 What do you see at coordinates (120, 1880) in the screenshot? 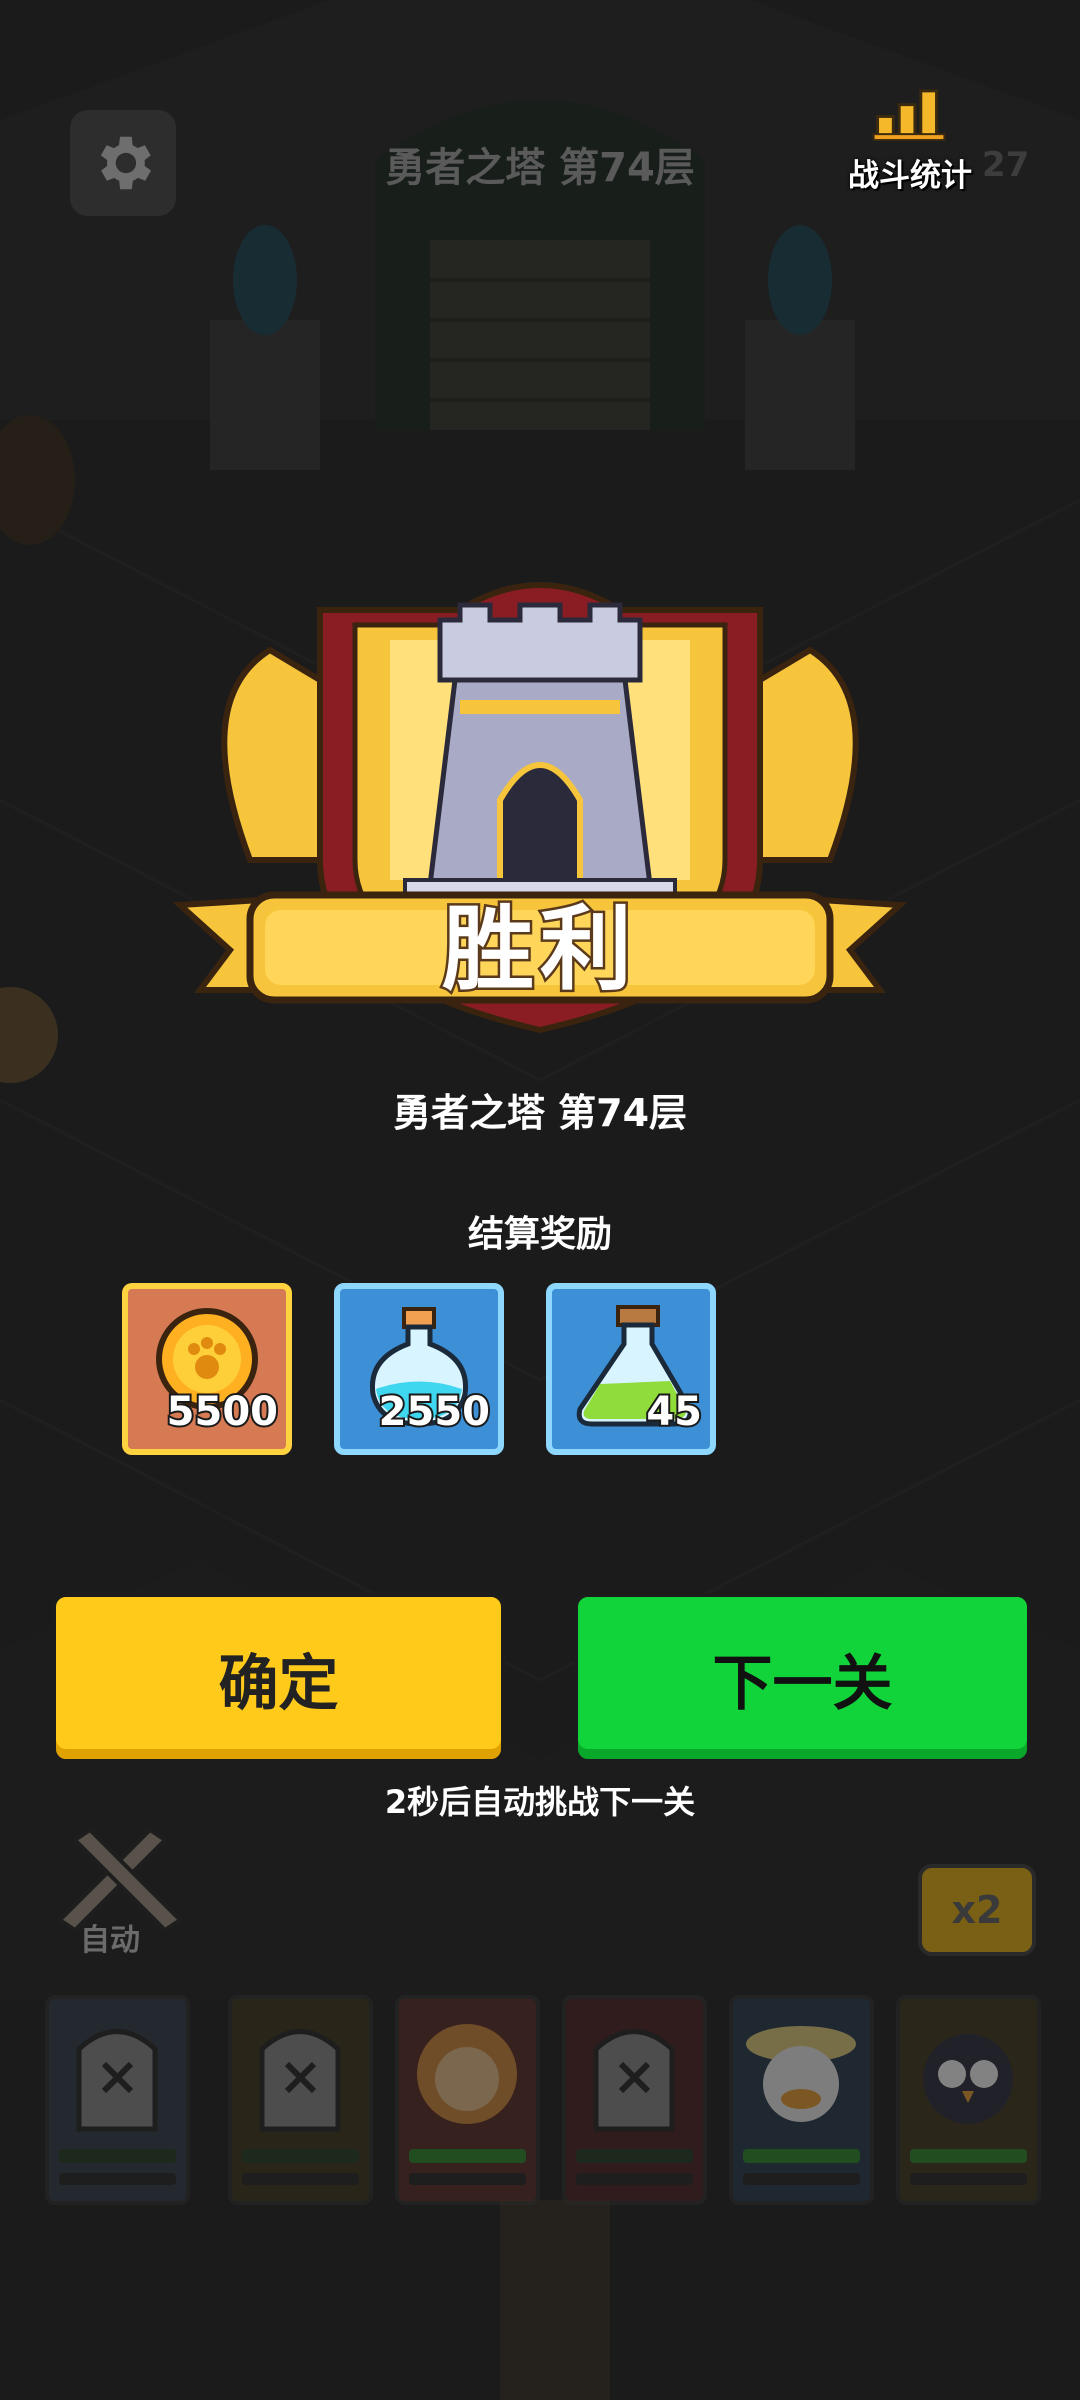
I see `crossed-swords-icon` at bounding box center [120, 1880].